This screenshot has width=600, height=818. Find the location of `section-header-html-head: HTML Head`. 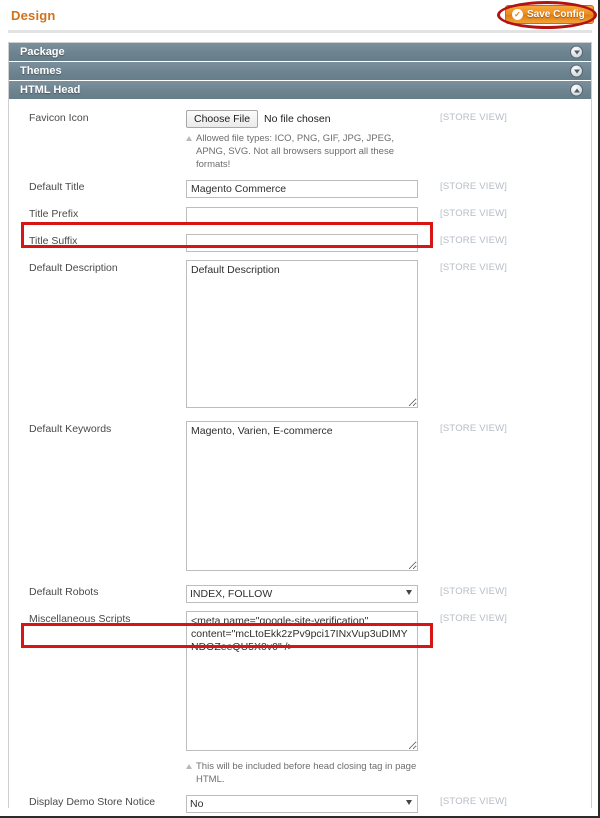

section-header-html-head: HTML Head is located at coordinates (300, 90).